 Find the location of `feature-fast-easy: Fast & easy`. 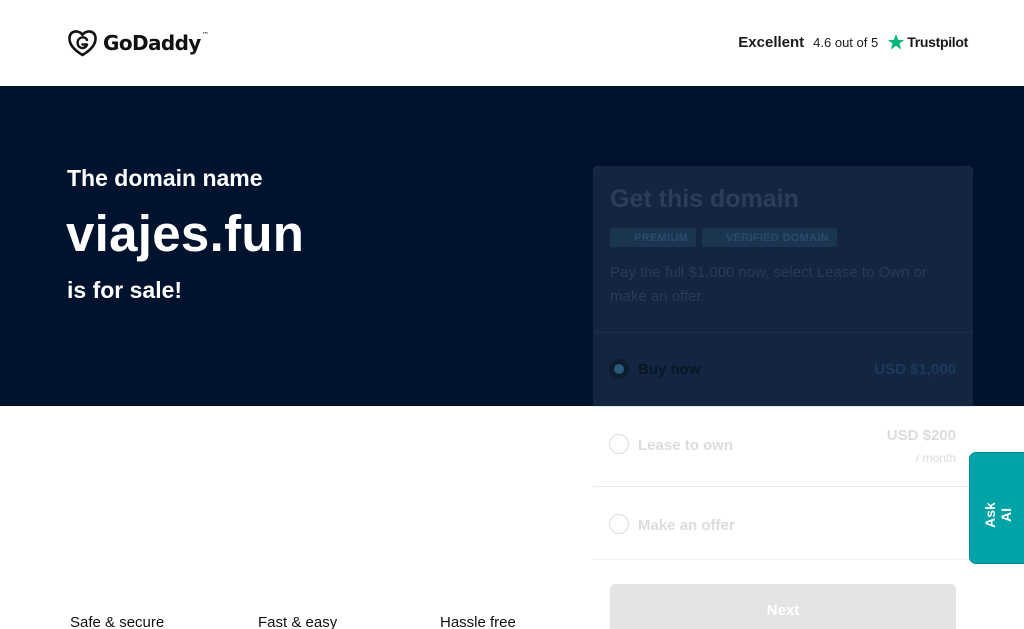

feature-fast-easy: Fast & easy is located at coordinates (298, 621).